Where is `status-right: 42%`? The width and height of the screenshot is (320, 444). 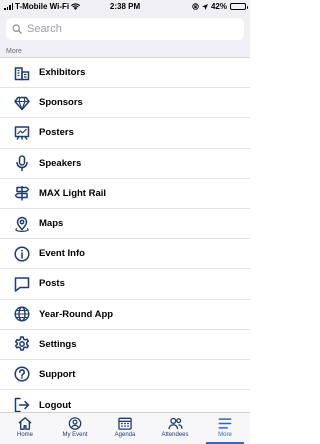
status-right: 42% is located at coordinates (220, 6).